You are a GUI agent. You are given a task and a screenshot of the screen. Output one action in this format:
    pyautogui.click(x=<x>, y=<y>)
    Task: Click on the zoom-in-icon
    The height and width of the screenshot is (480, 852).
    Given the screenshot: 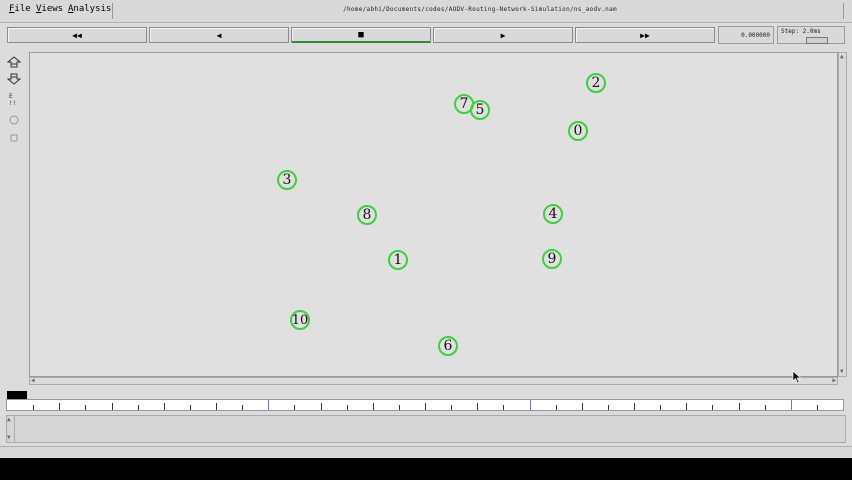 What is the action you would take?
    pyautogui.click(x=14, y=63)
    